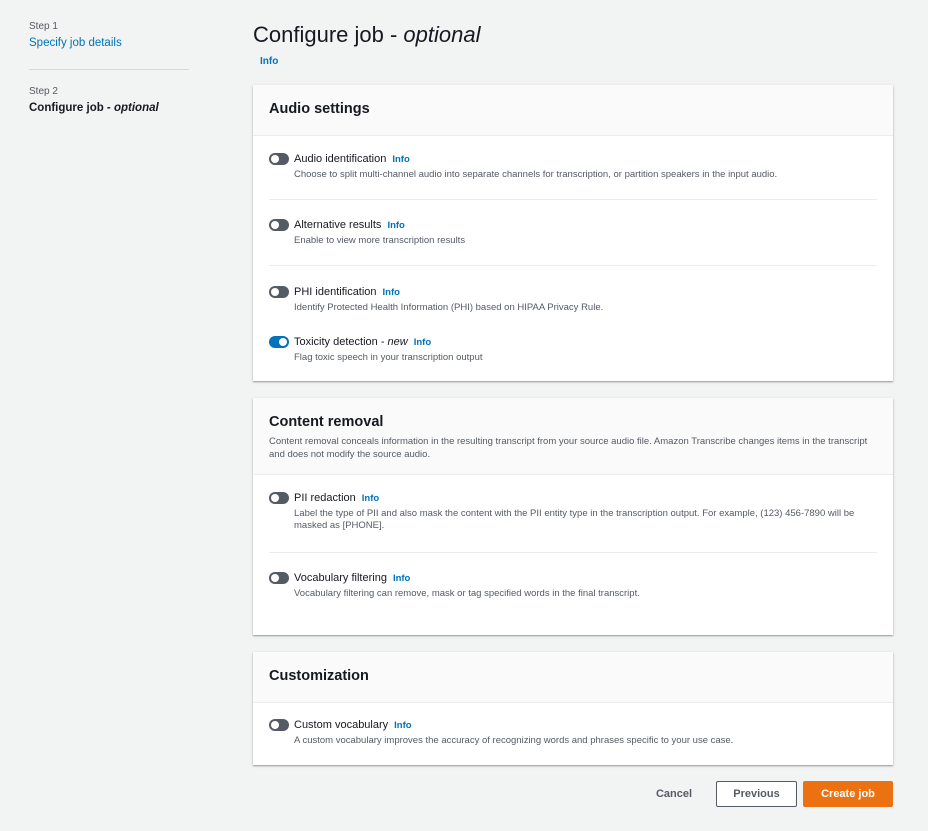 Image resolution: width=928 pixels, height=831 pixels. I want to click on step-2-title-emph: optional, so click(136, 108).